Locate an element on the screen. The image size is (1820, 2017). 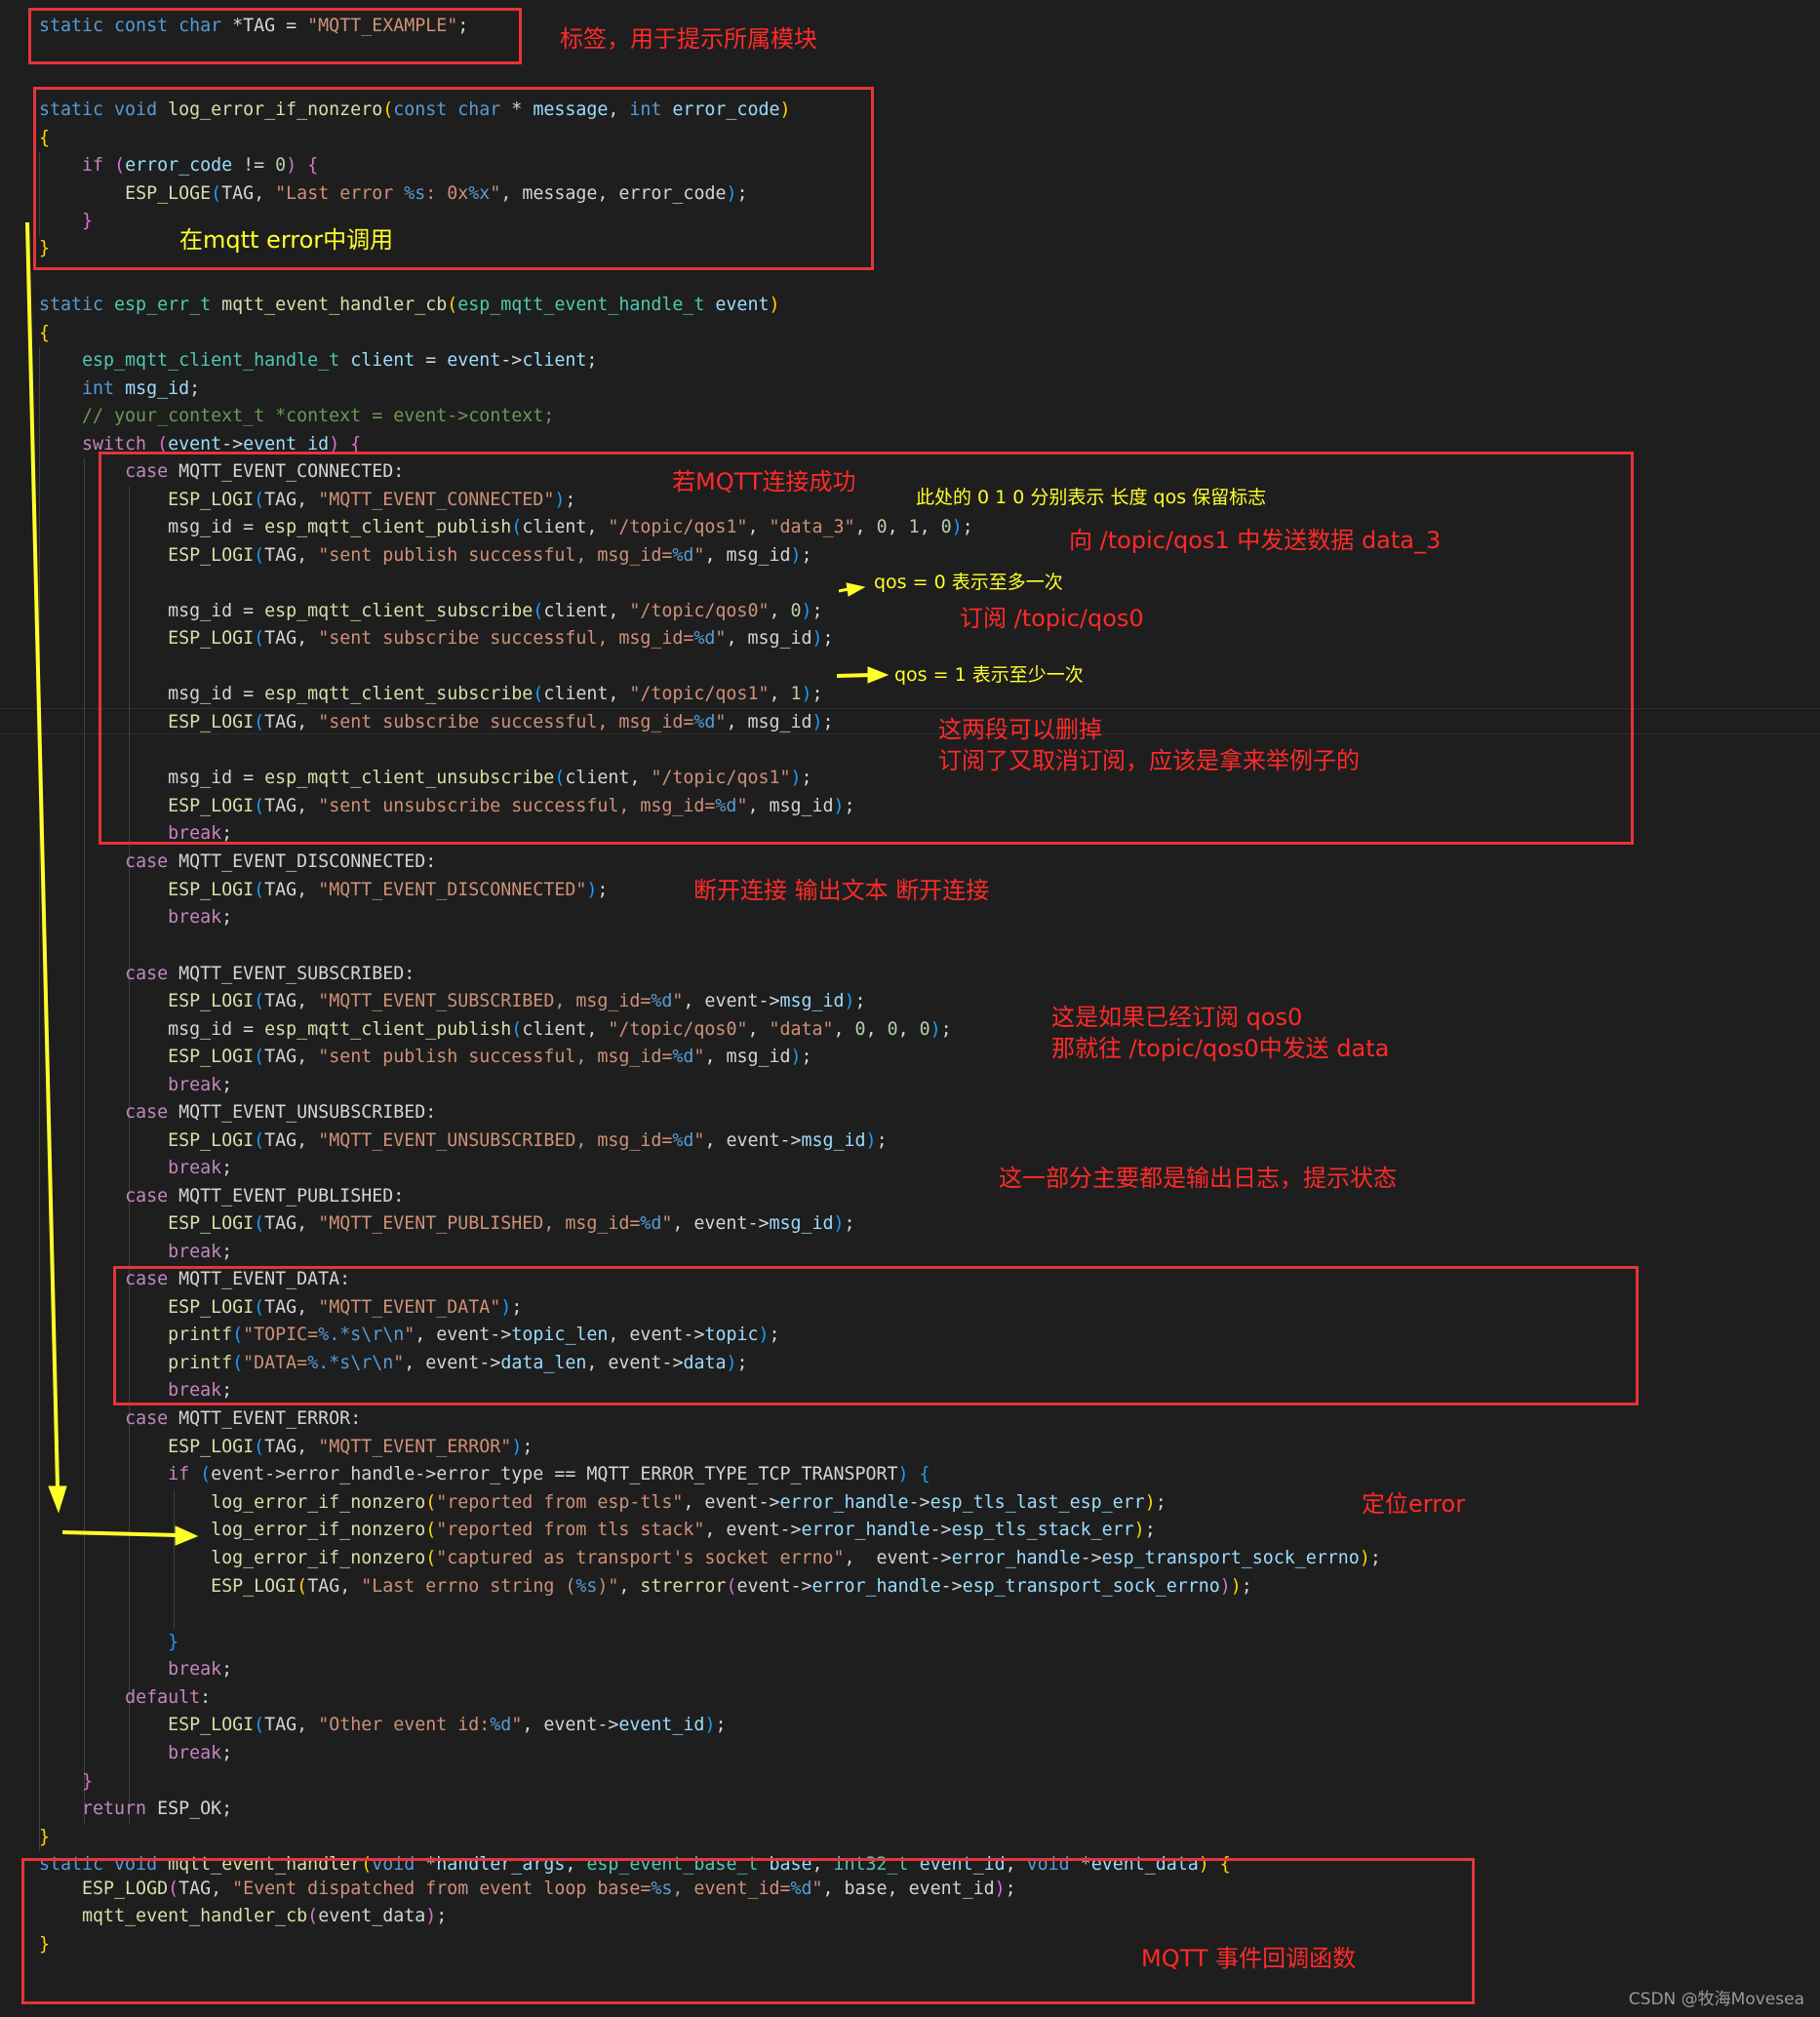
annotation-locate-error: 定位error is located at coordinates (1414, 1504).